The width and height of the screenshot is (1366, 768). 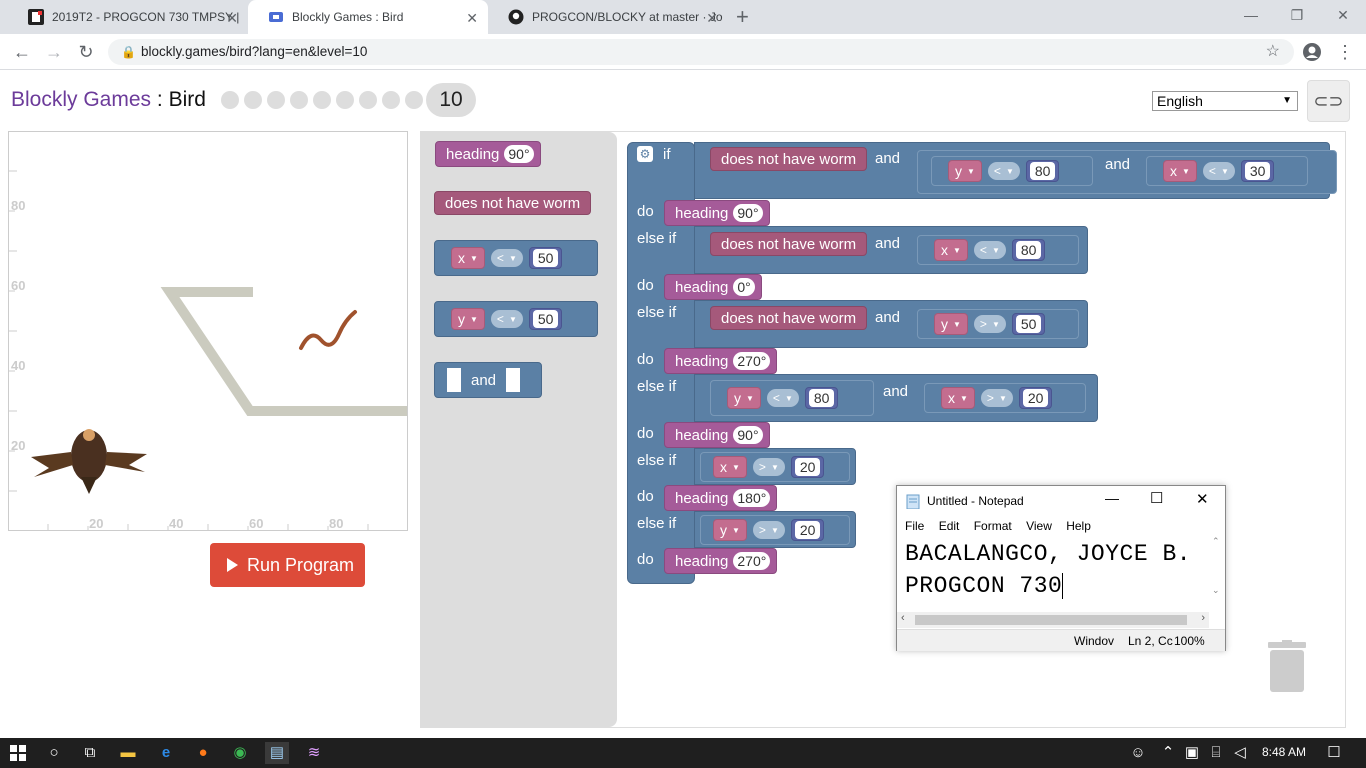 What do you see at coordinates (287, 565) in the screenshot?
I see `run-program-button: Run Program` at bounding box center [287, 565].